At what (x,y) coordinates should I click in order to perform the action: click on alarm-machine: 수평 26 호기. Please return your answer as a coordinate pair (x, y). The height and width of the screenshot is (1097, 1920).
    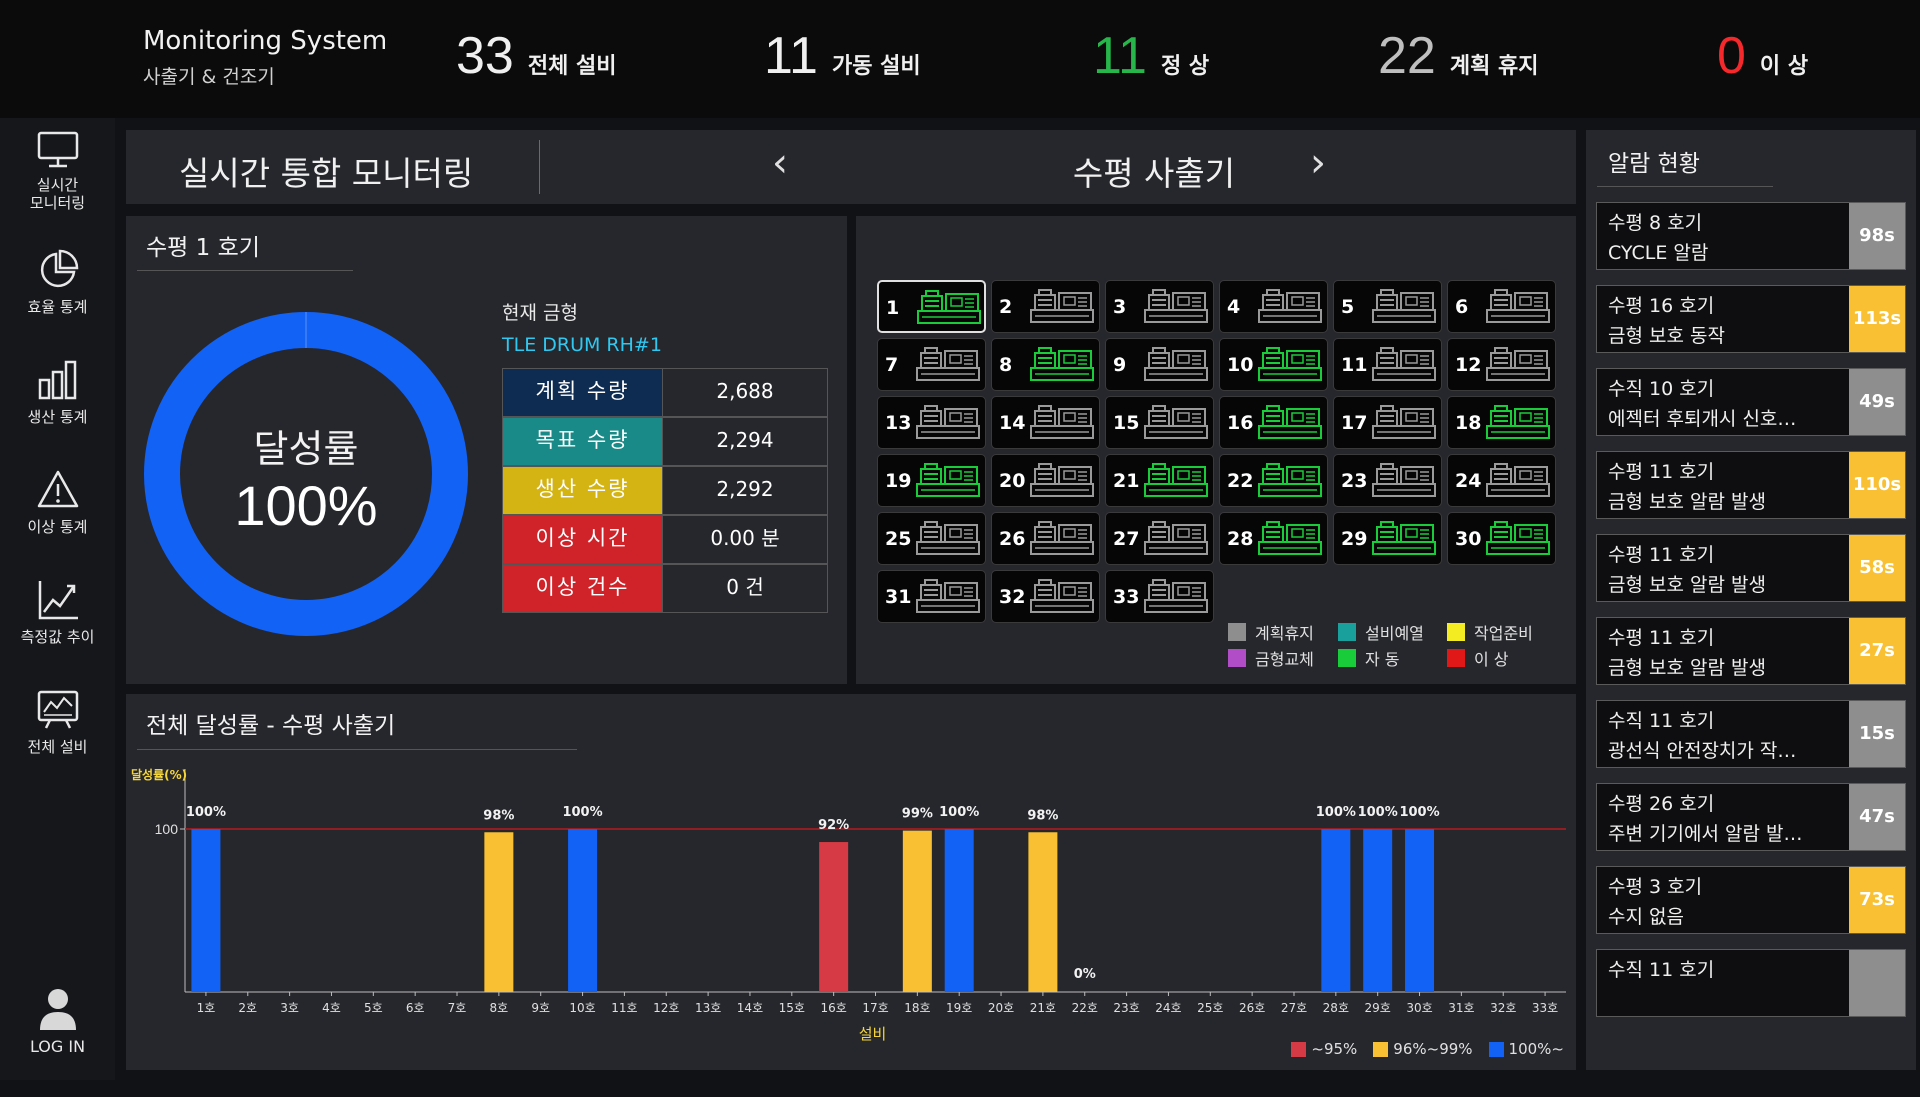
    Looking at the image, I should click on (1661, 804).